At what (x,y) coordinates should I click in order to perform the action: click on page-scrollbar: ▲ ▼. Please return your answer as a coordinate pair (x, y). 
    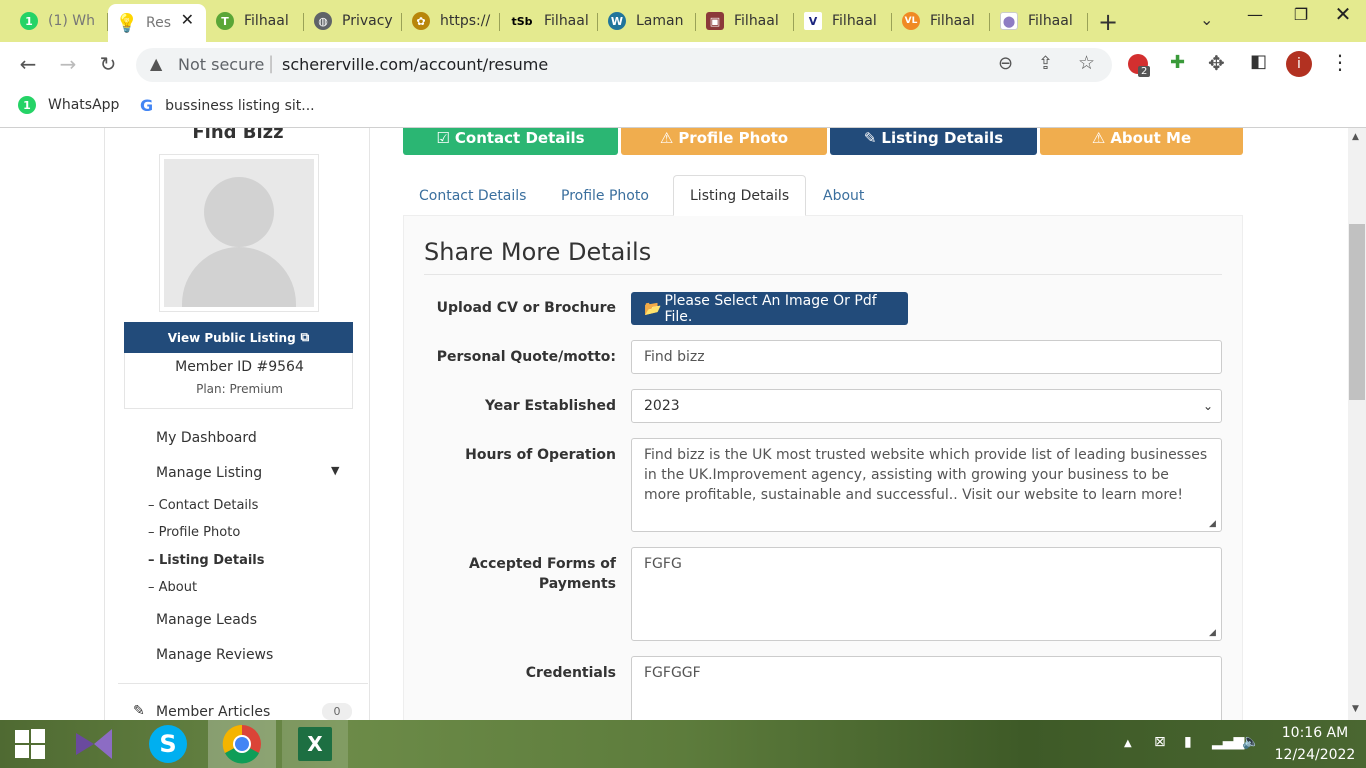
    Looking at the image, I should click on (1357, 424).